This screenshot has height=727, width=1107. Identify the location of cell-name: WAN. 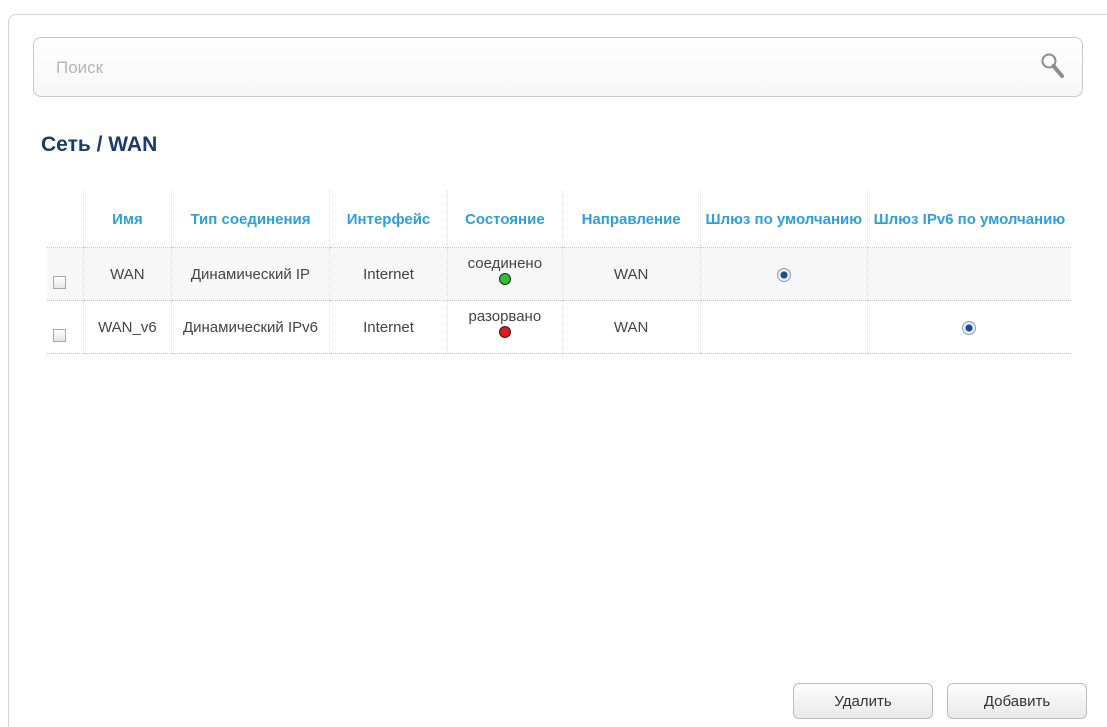
(127, 274).